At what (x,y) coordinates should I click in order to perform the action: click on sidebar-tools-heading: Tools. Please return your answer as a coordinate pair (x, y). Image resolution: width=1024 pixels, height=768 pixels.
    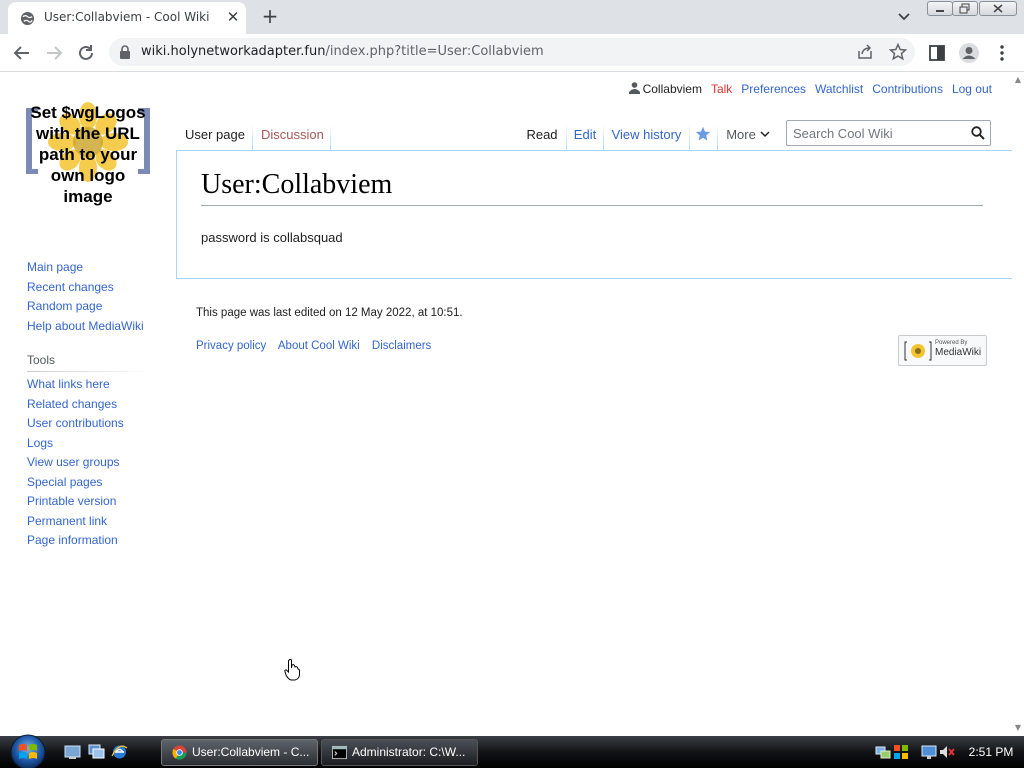
    Looking at the image, I should click on (89, 362).